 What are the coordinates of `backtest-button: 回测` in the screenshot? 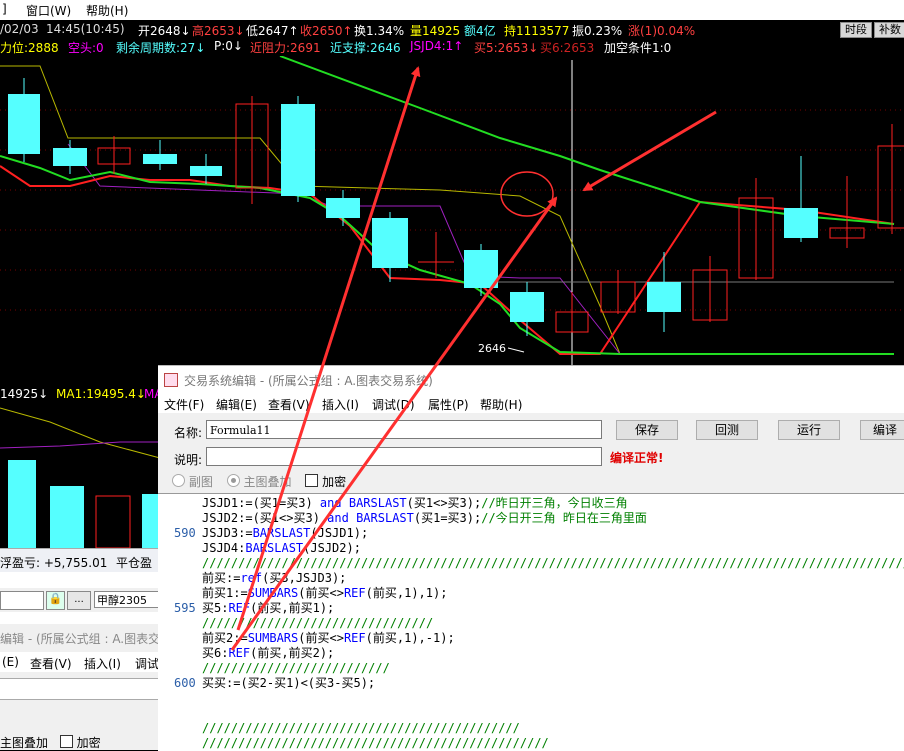 It's located at (727, 430).